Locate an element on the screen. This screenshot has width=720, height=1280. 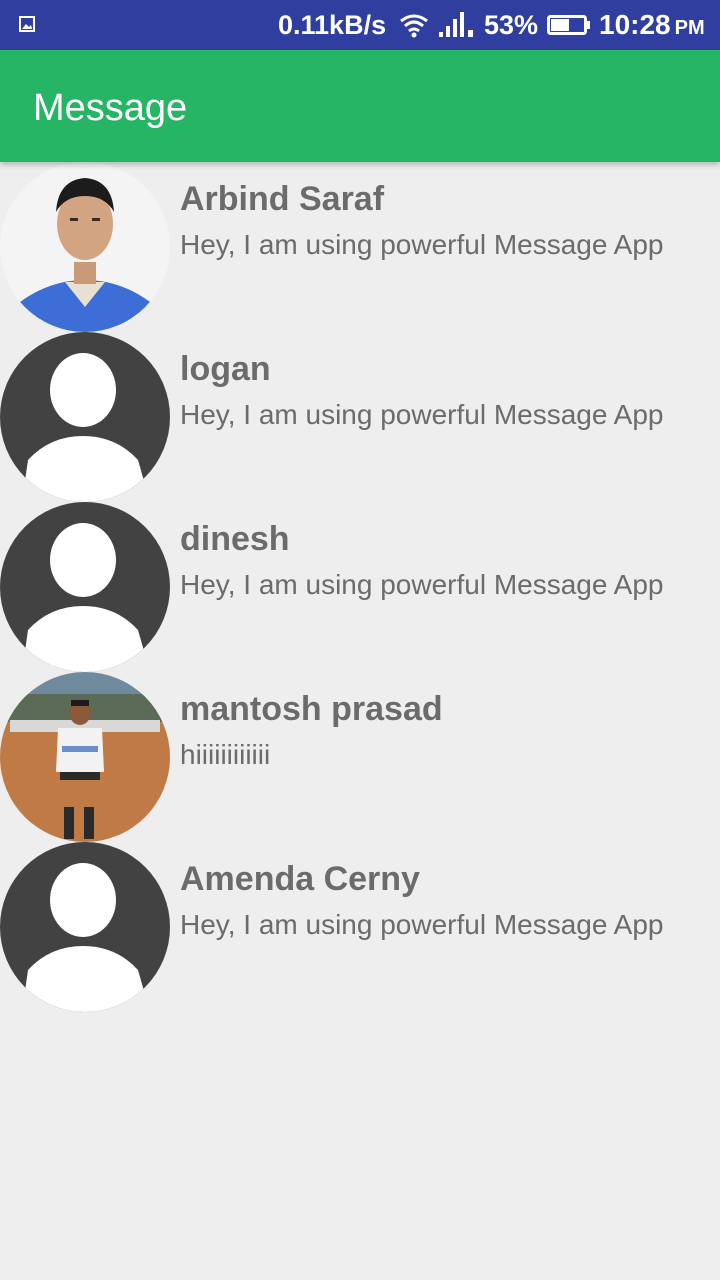
clock: 10:28 PM is located at coordinates (652, 26).